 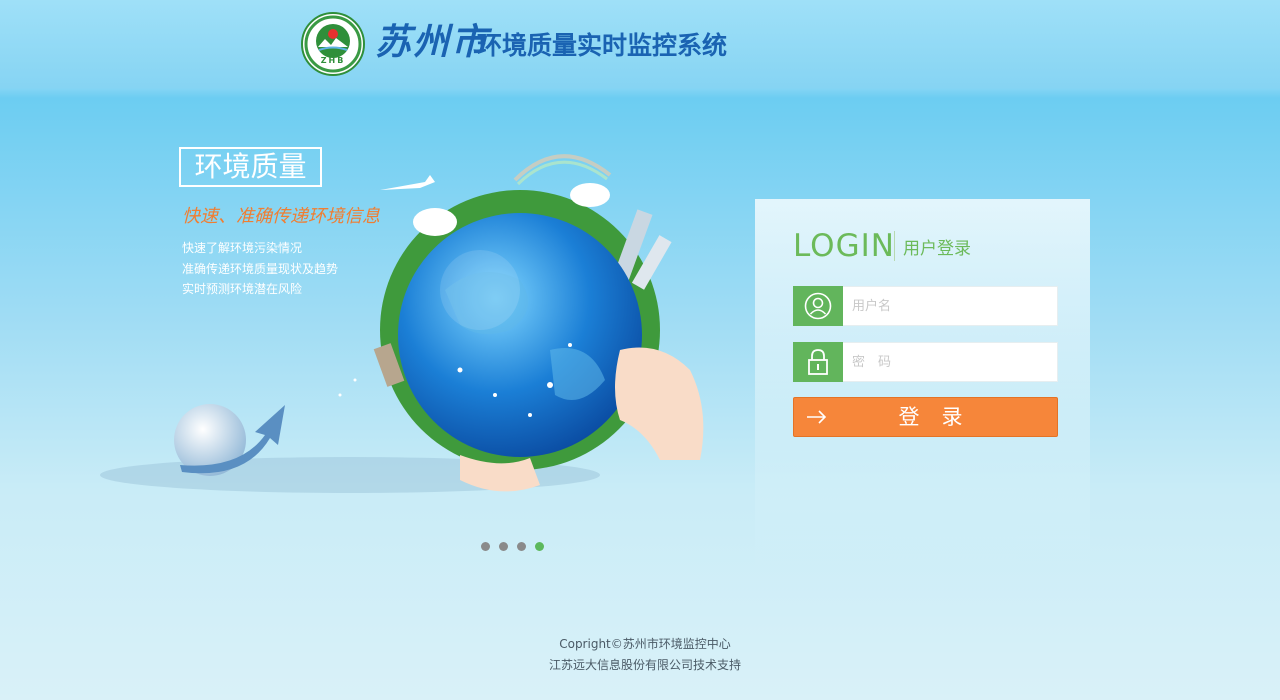 What do you see at coordinates (844, 246) in the screenshot?
I see `login-title: LOGIN` at bounding box center [844, 246].